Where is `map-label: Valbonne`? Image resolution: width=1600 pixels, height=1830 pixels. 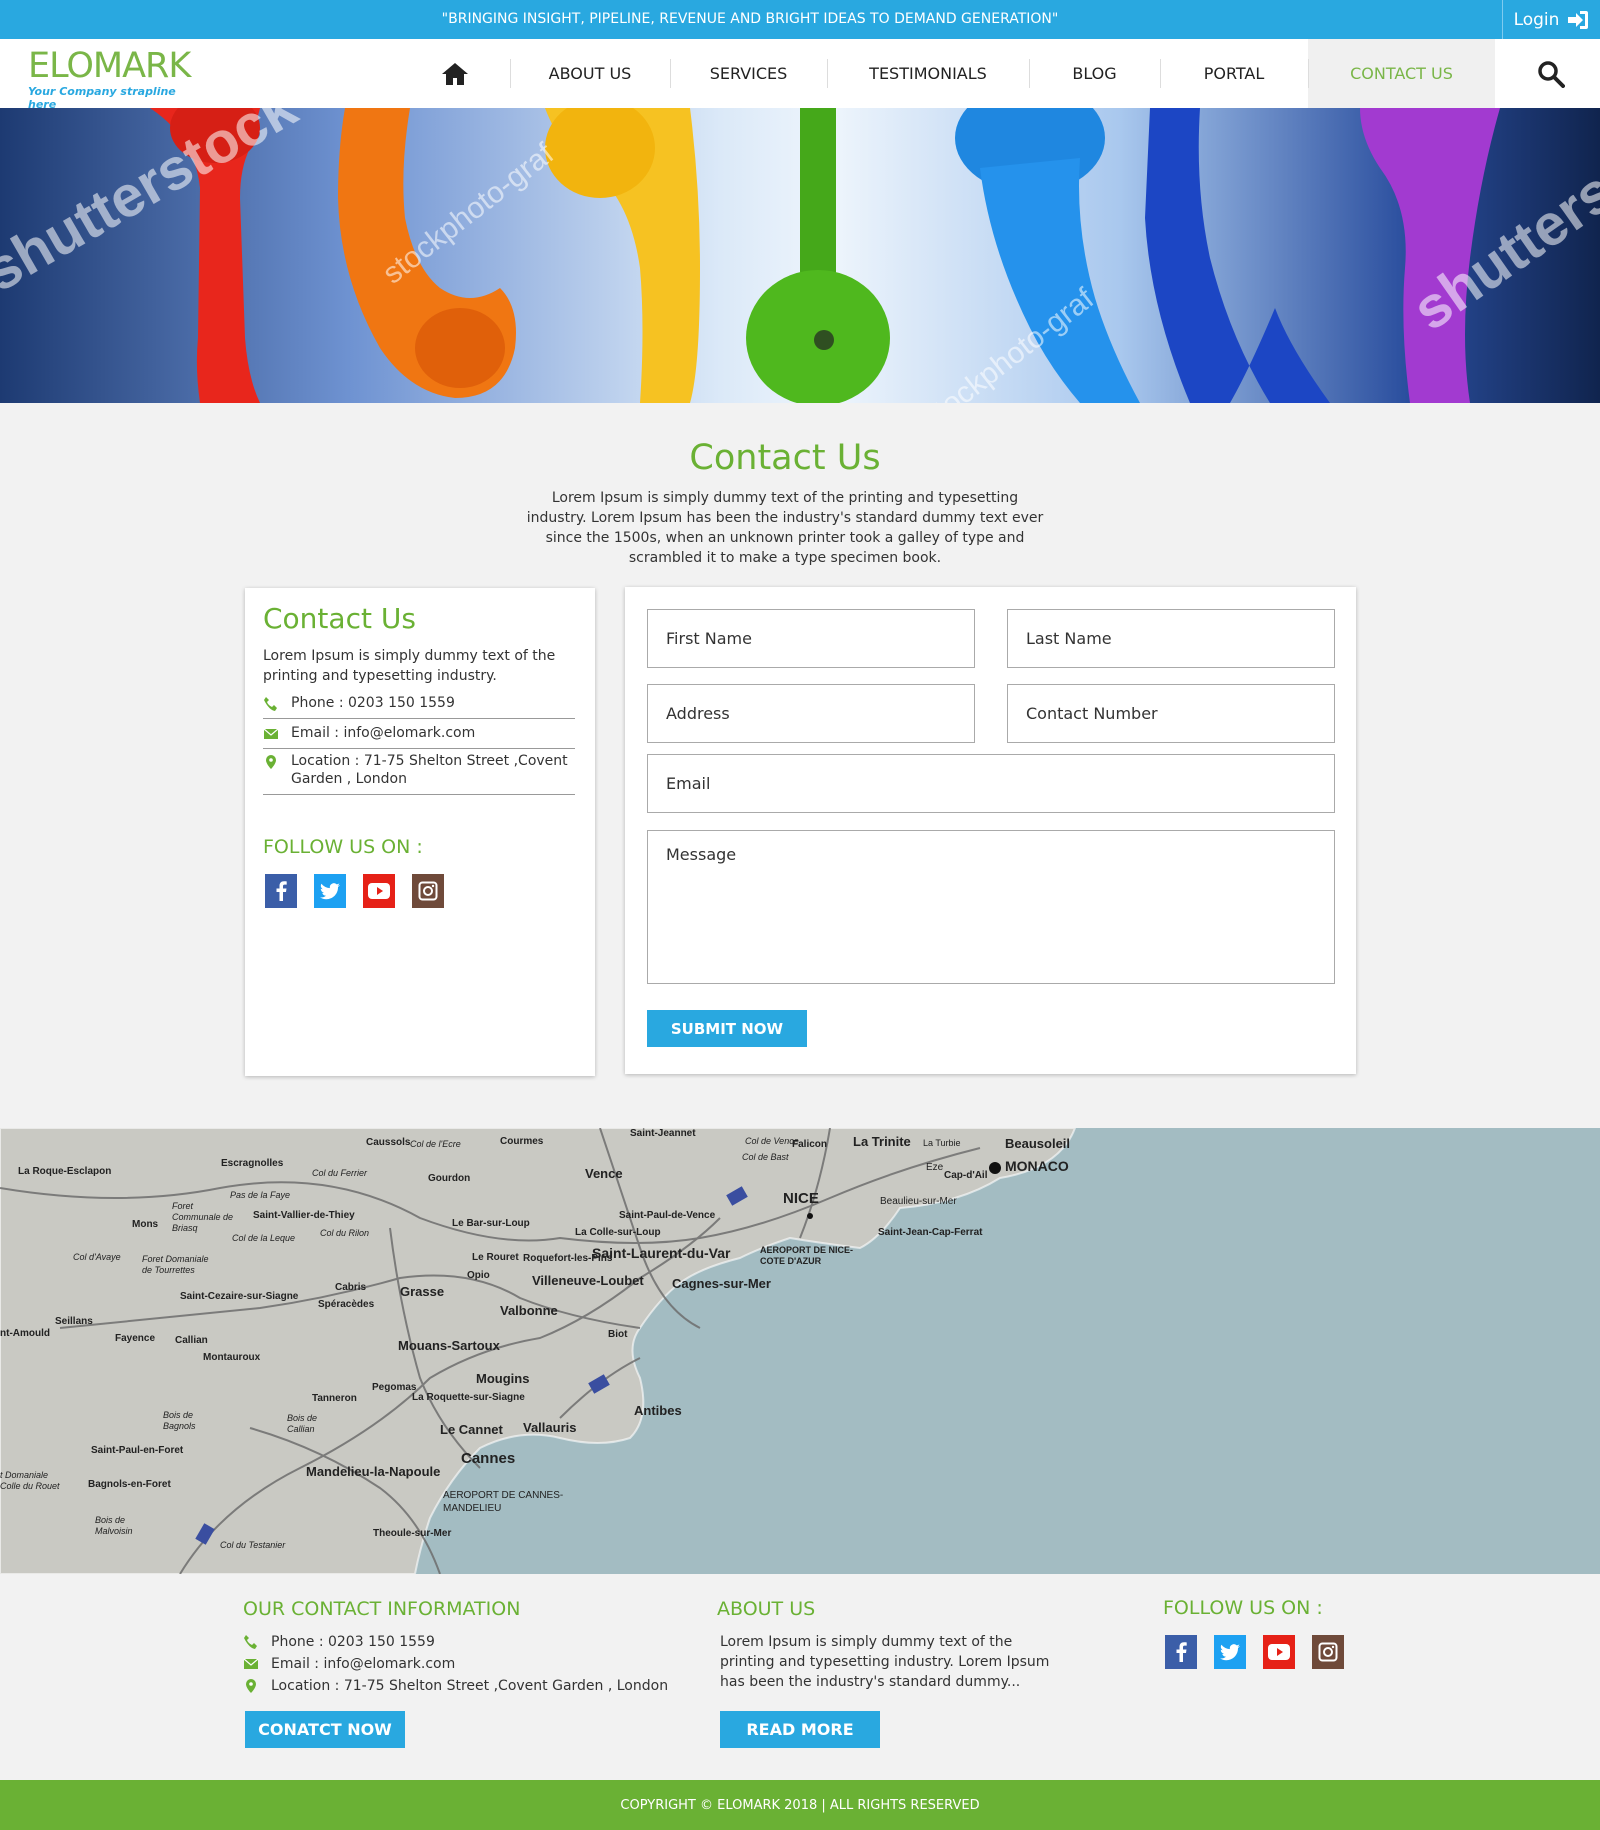 map-label: Valbonne is located at coordinates (529, 1310).